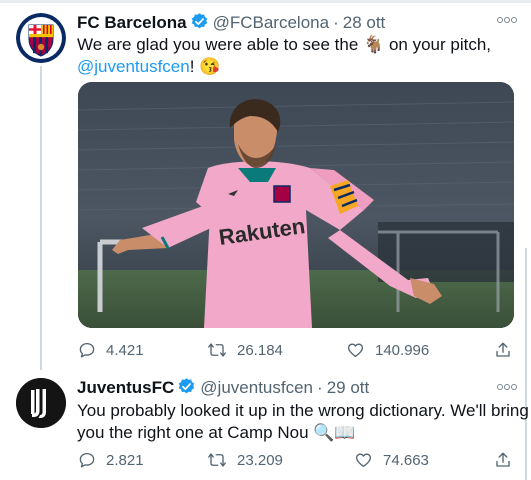 The height and width of the screenshot is (480, 531). Describe the element at coordinates (192, 66) in the screenshot. I see `tweet-text-segment: !` at that location.